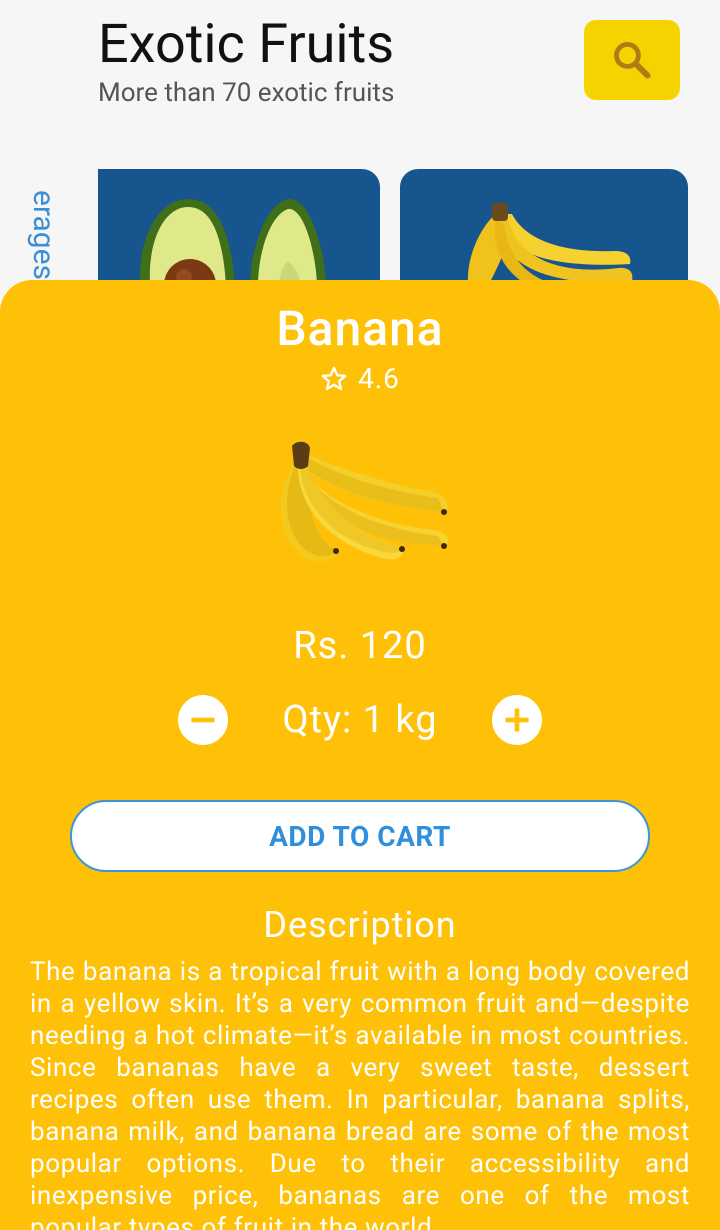 This screenshot has width=720, height=1230. Describe the element at coordinates (360, 328) in the screenshot. I see `product-name: Banana` at that location.